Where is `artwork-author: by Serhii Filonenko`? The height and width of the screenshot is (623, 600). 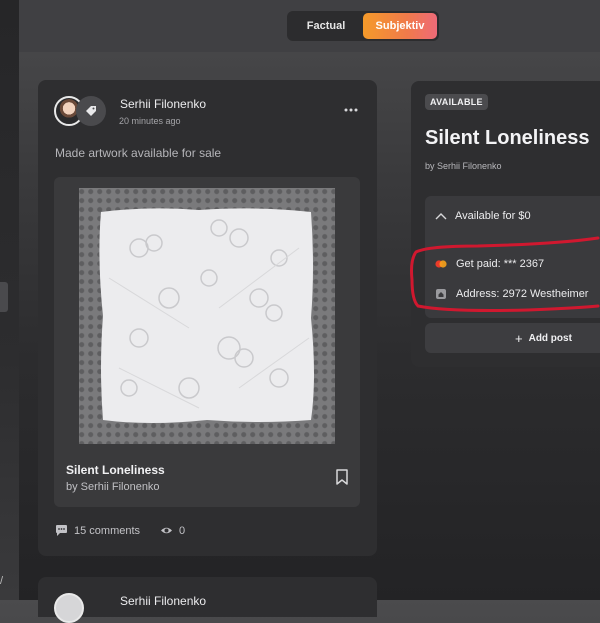
artwork-author: by Serhii Filonenko is located at coordinates (113, 487).